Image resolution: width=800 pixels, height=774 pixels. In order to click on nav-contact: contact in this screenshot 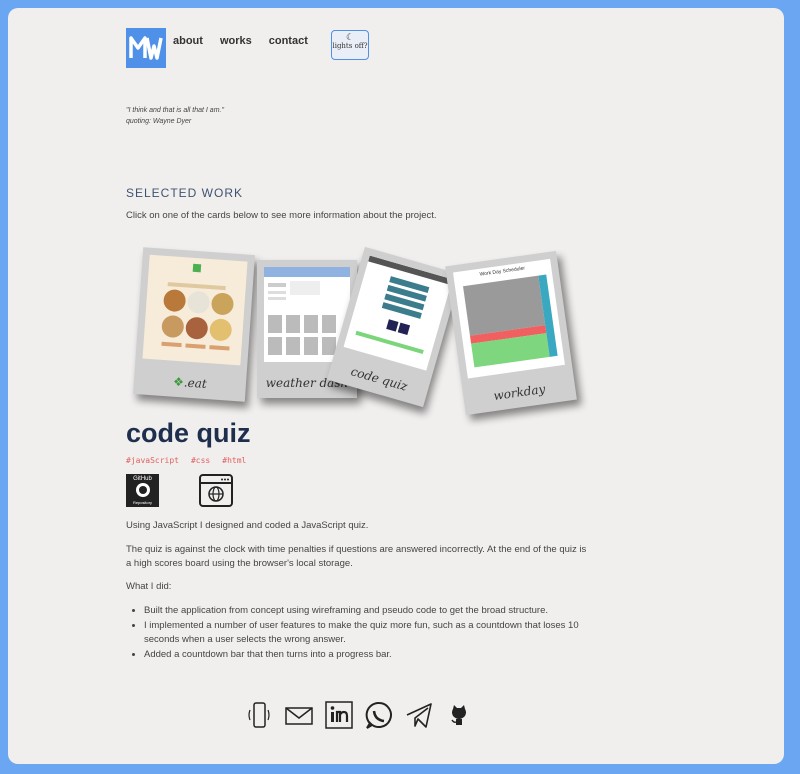, I will do `click(288, 41)`.